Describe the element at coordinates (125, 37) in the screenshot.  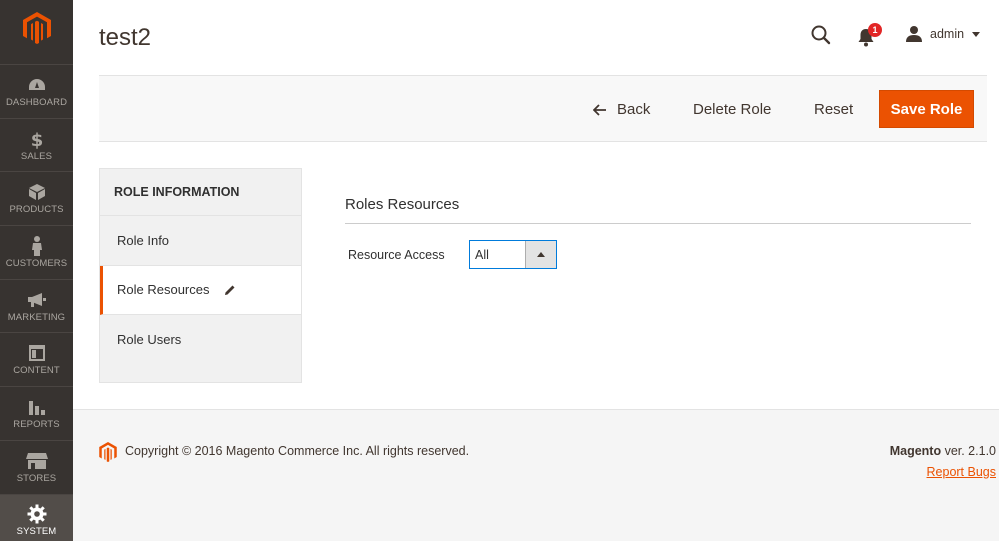
I see `page-title: test2` at that location.